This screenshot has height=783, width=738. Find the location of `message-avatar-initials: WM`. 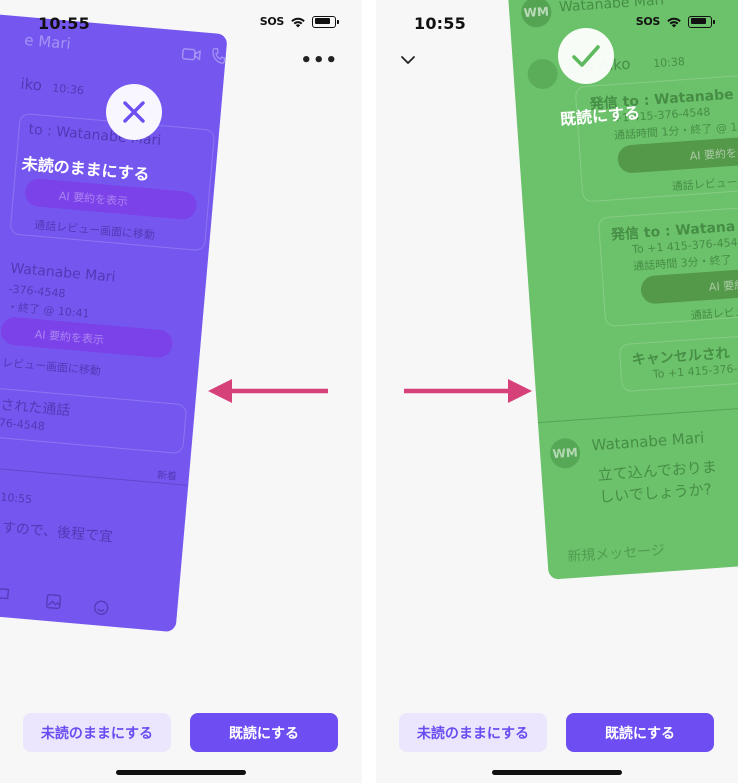

message-avatar-initials: WM is located at coordinates (565, 453).